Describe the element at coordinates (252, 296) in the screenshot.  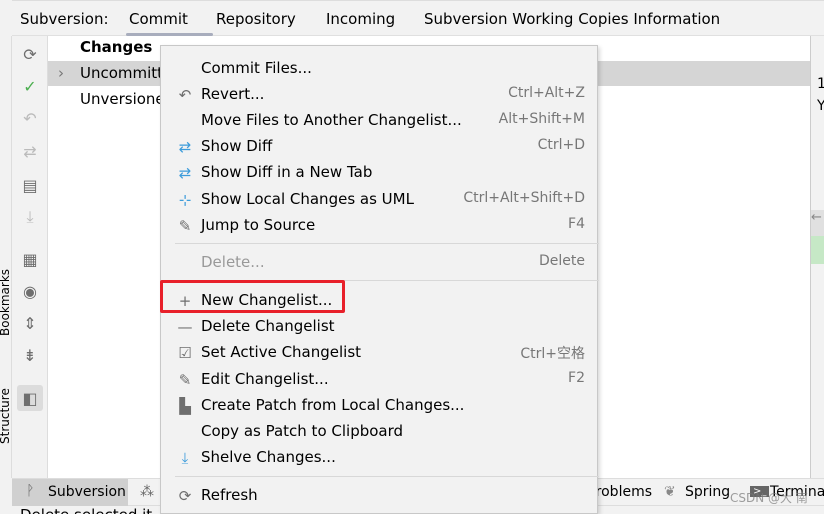
I see `highlight-box` at that location.